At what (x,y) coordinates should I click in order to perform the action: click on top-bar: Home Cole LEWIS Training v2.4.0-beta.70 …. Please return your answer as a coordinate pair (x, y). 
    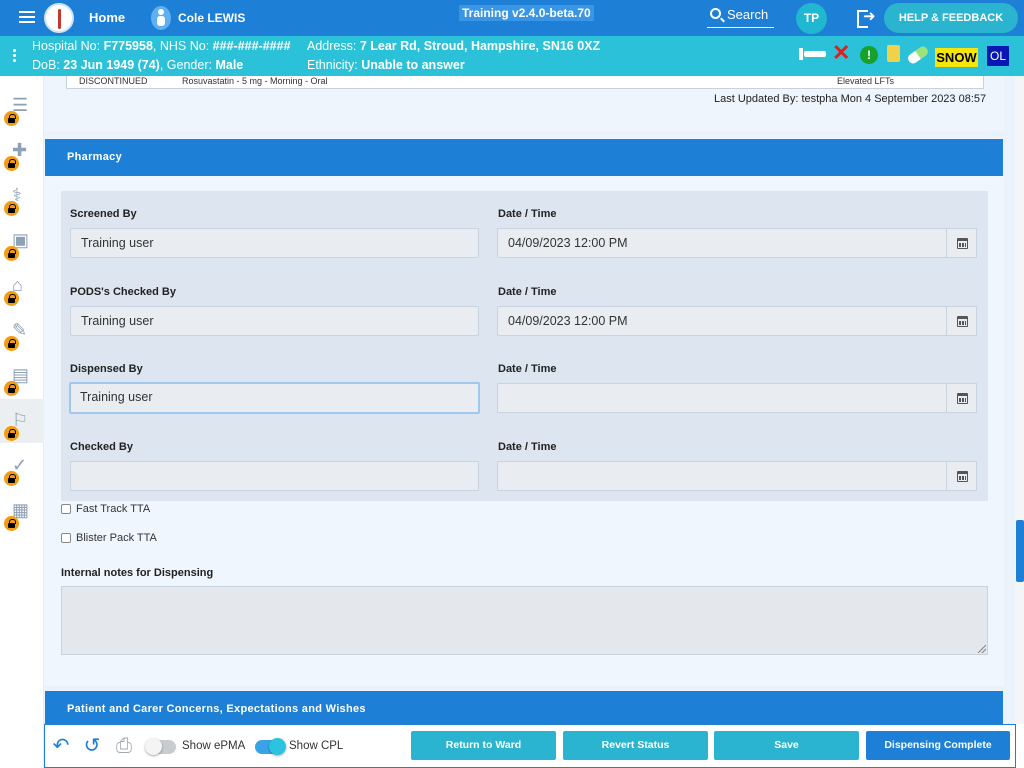
    Looking at the image, I should click on (512, 18).